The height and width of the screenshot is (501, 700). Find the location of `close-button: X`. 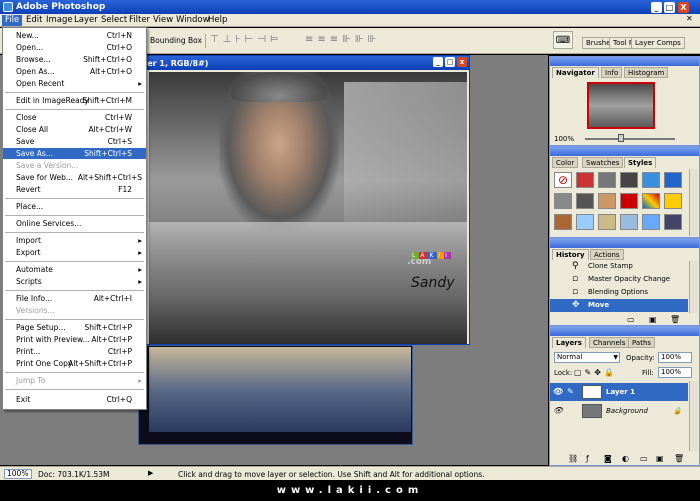

close-button: X is located at coordinates (683, 7).